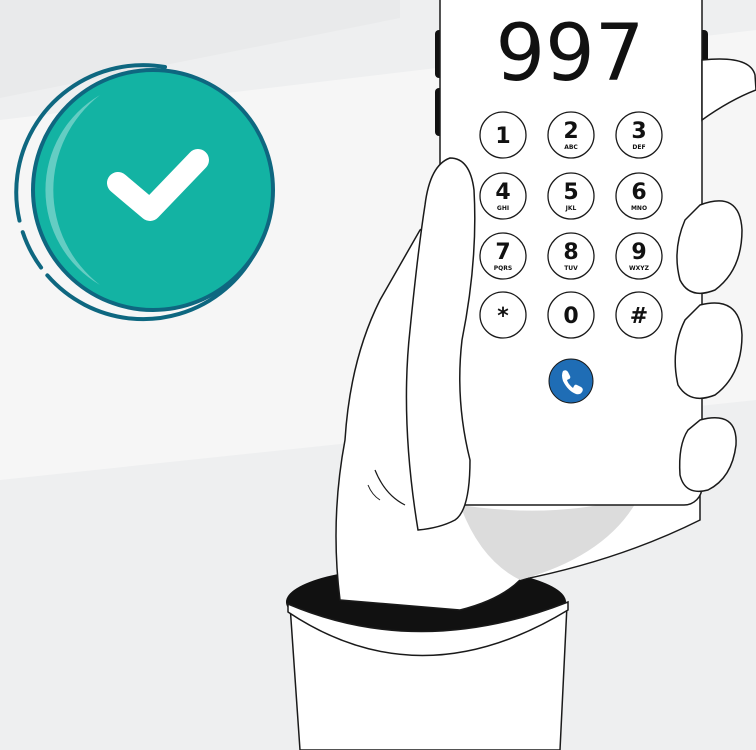 The image size is (756, 750). What do you see at coordinates (571, 208) in the screenshot?
I see `key-letters: JKL` at bounding box center [571, 208].